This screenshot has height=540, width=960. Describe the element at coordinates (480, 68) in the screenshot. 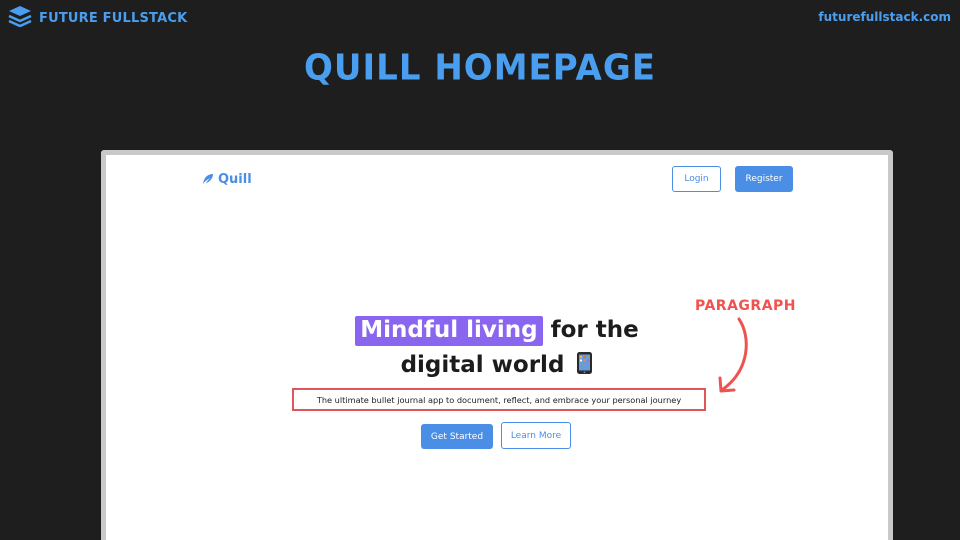

I see `slide-title: QUILL HOMEPAGE` at that location.